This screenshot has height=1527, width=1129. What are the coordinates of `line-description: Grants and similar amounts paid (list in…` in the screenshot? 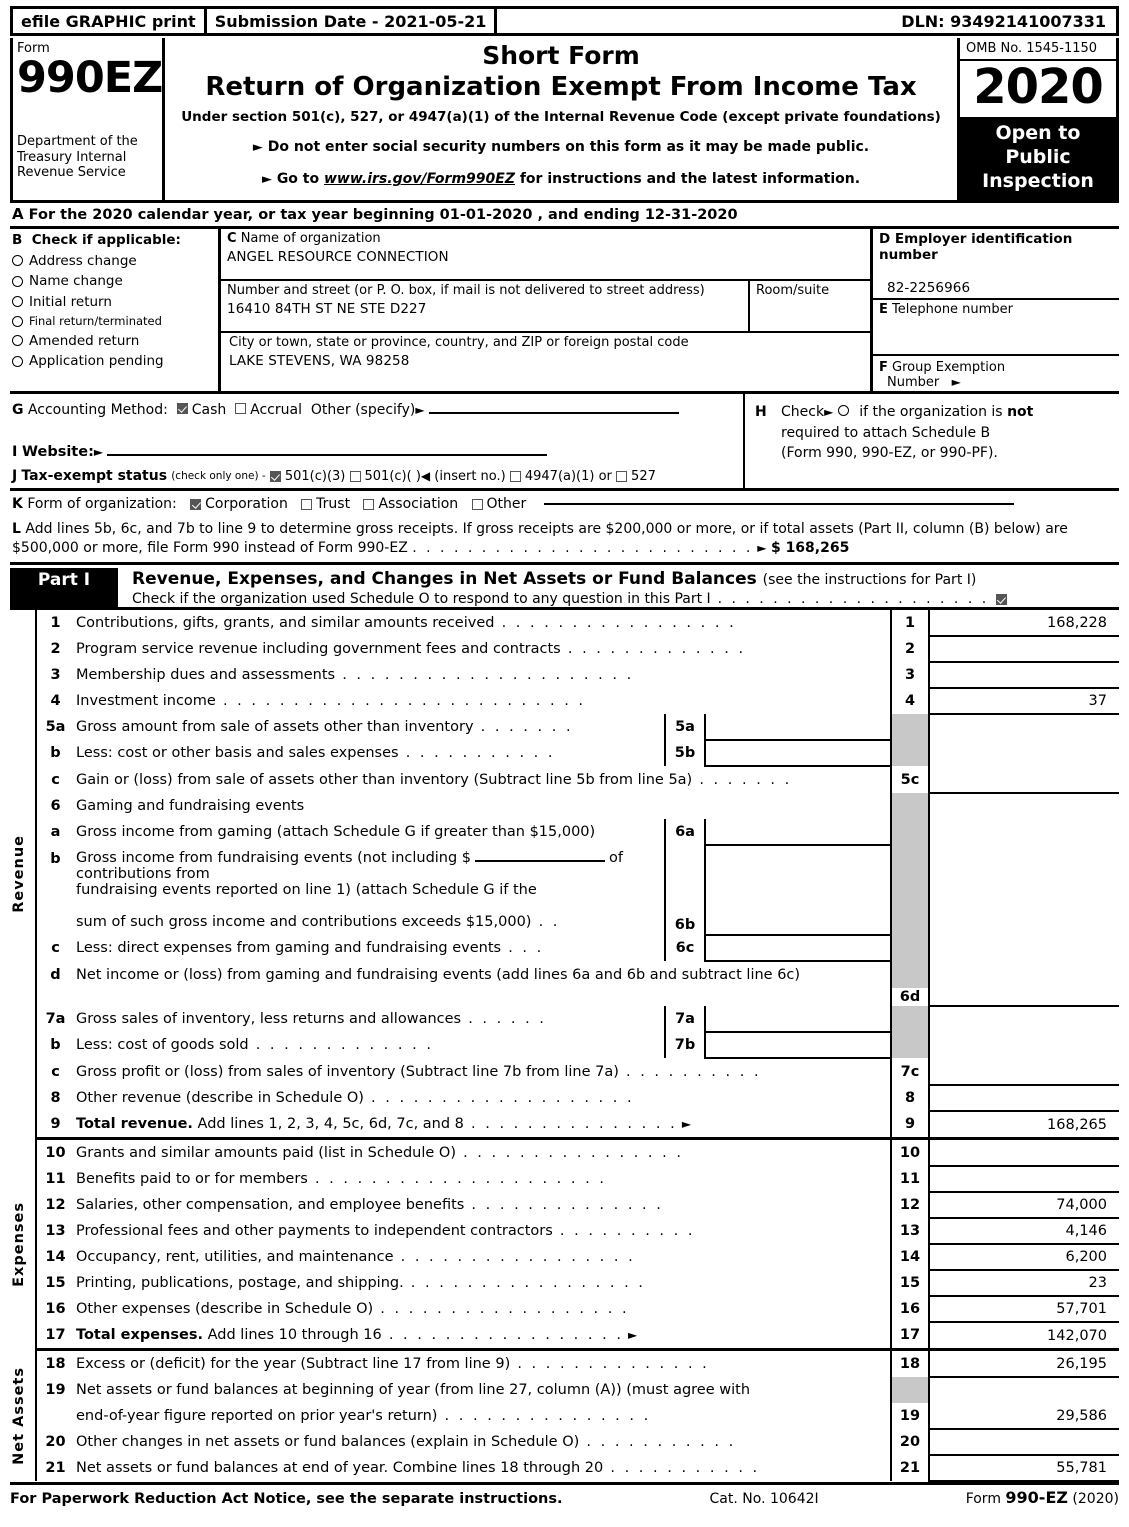 It's located at (380, 1153).